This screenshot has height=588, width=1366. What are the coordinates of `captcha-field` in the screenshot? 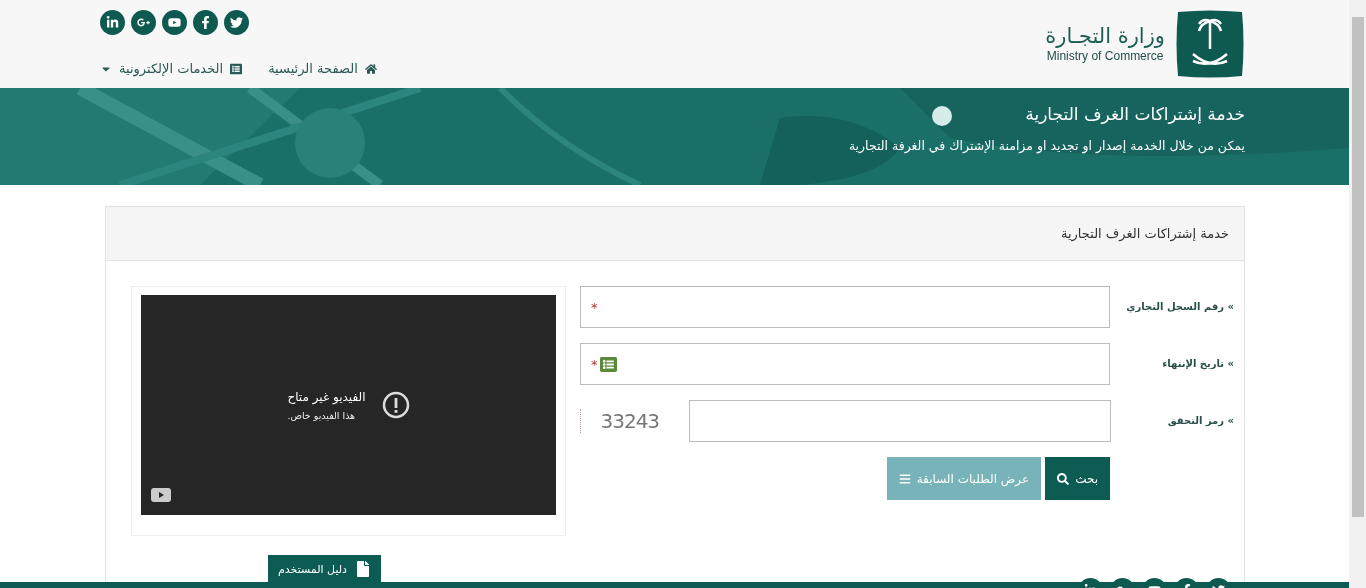 It's located at (899, 421).